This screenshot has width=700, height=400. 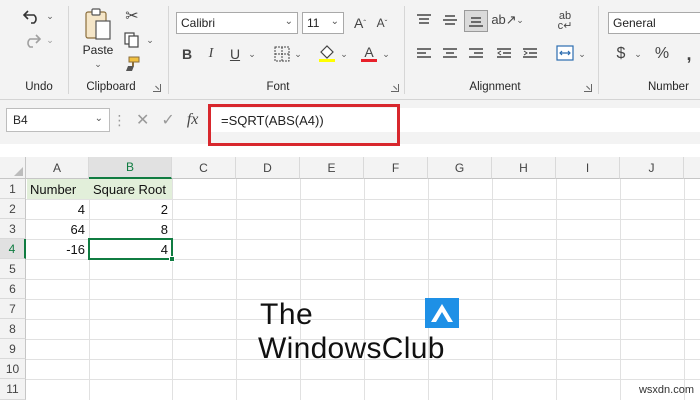 I want to click on align-top-icon, so click(x=424, y=20).